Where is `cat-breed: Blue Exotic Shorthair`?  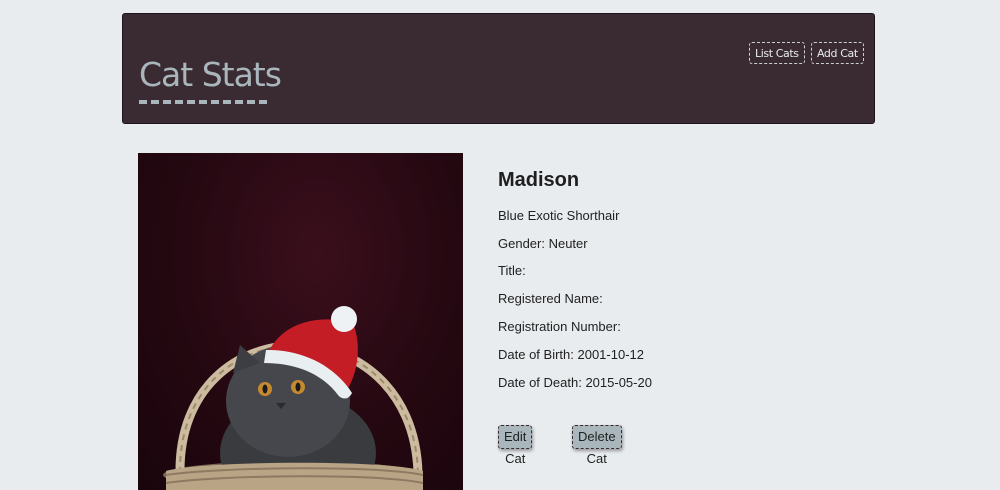 cat-breed: Blue Exotic Shorthair is located at coordinates (559, 215).